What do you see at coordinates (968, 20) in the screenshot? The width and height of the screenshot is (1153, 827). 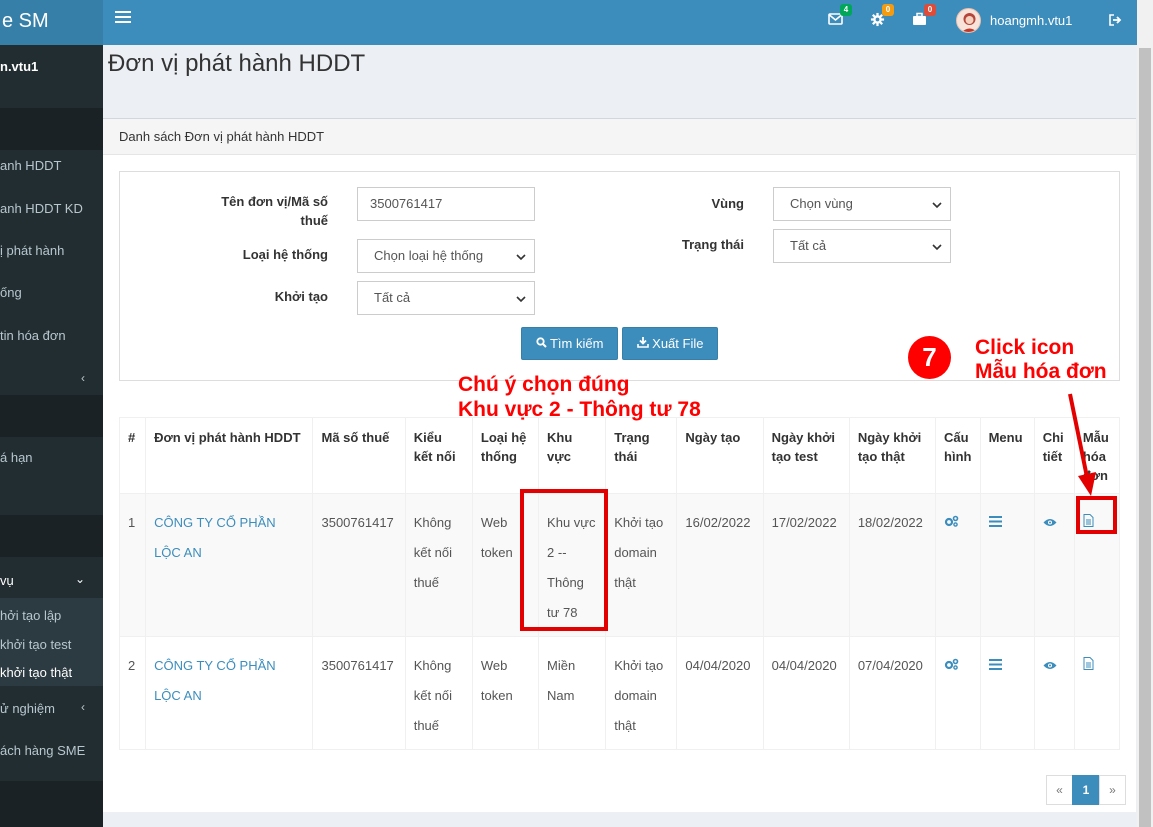 I see `user-avatar` at bounding box center [968, 20].